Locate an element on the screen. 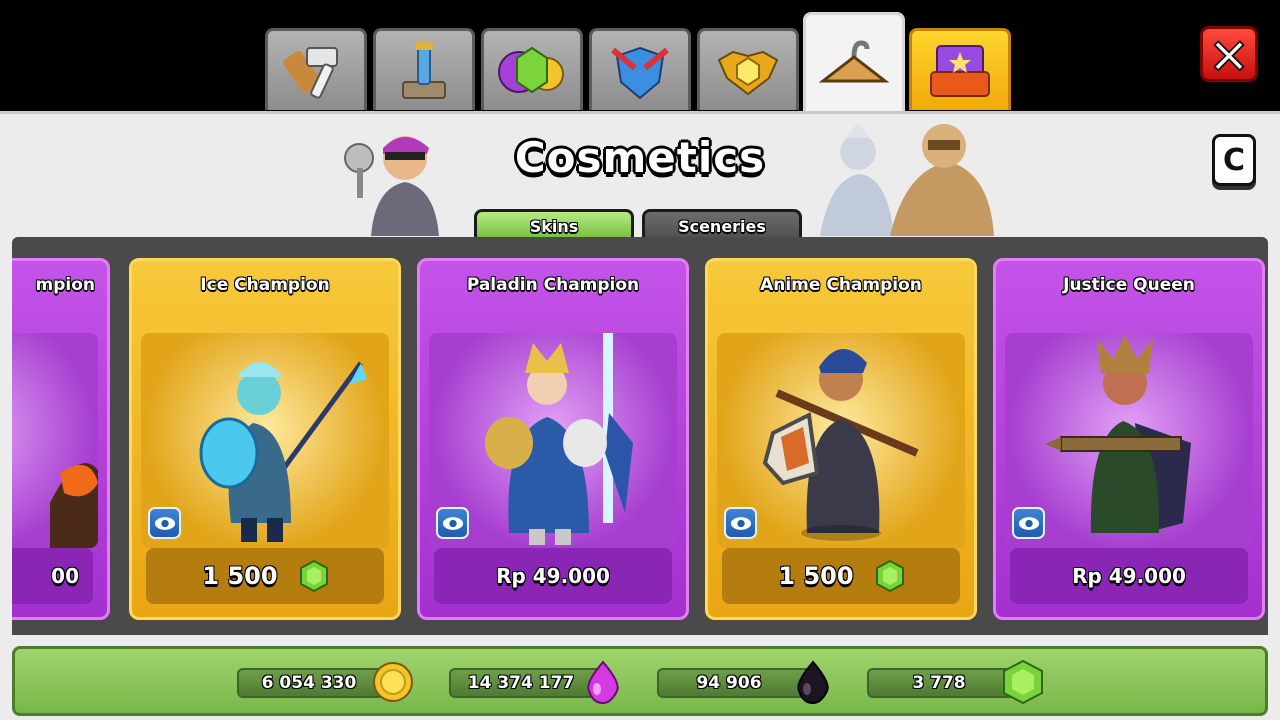 The image size is (1280, 720). shop-cards-icon is located at coordinates (960, 70).